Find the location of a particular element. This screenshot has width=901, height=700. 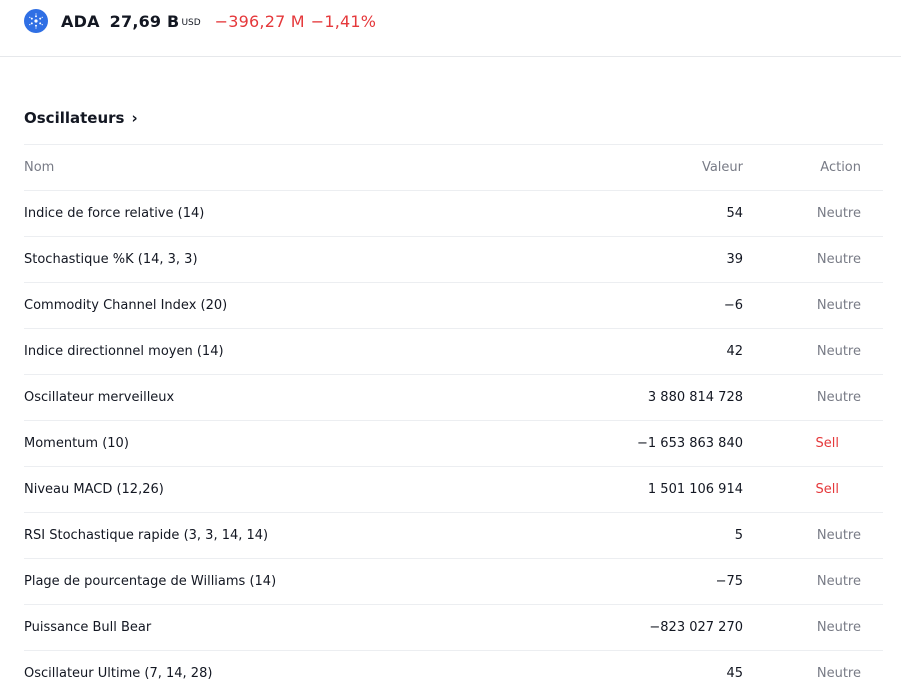

change-percent: −1,41% is located at coordinates (343, 21).